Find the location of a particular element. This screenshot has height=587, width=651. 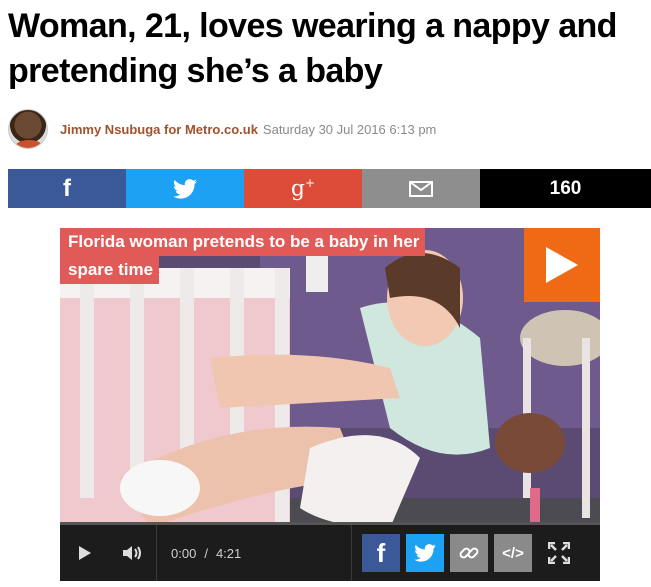

time-display: 0:00 / 4:21 is located at coordinates (254, 553).